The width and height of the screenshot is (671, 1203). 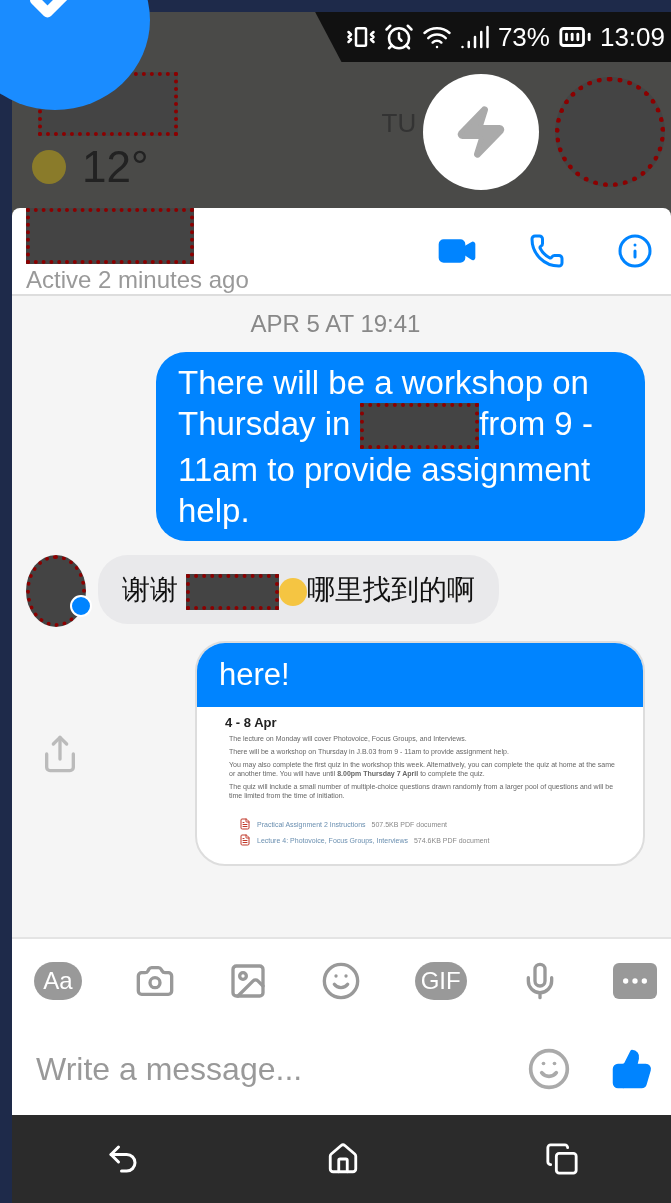 What do you see at coordinates (549, 1069) in the screenshot?
I see `stickers-icon` at bounding box center [549, 1069].